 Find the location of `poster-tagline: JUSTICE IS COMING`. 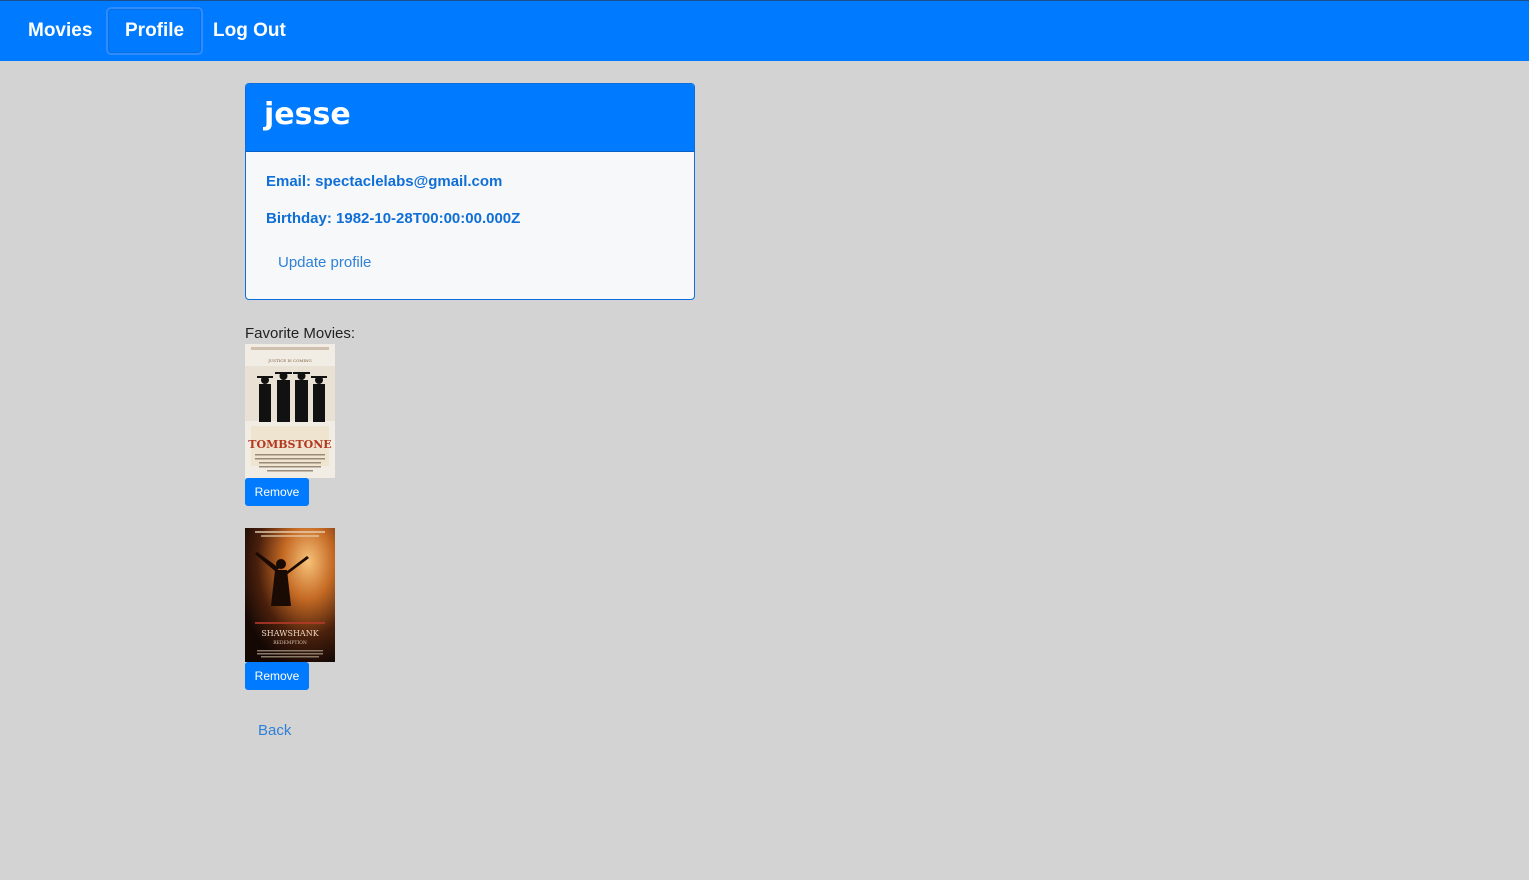

poster-tagline: JUSTICE IS COMING is located at coordinates (289, 360).